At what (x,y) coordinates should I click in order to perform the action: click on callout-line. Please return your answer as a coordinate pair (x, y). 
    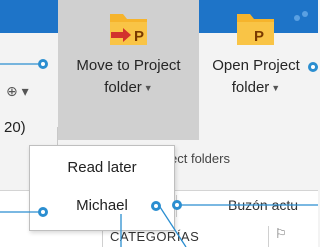
    Looking at the image, I should click on (173, 226).